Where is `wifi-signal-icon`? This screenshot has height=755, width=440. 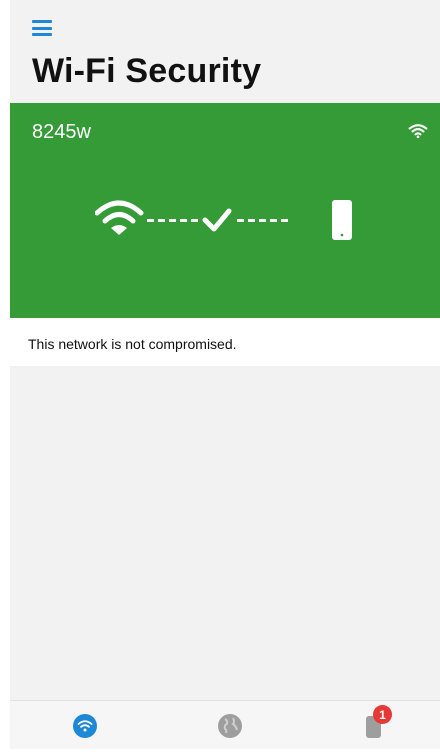
wifi-signal-icon is located at coordinates (418, 131).